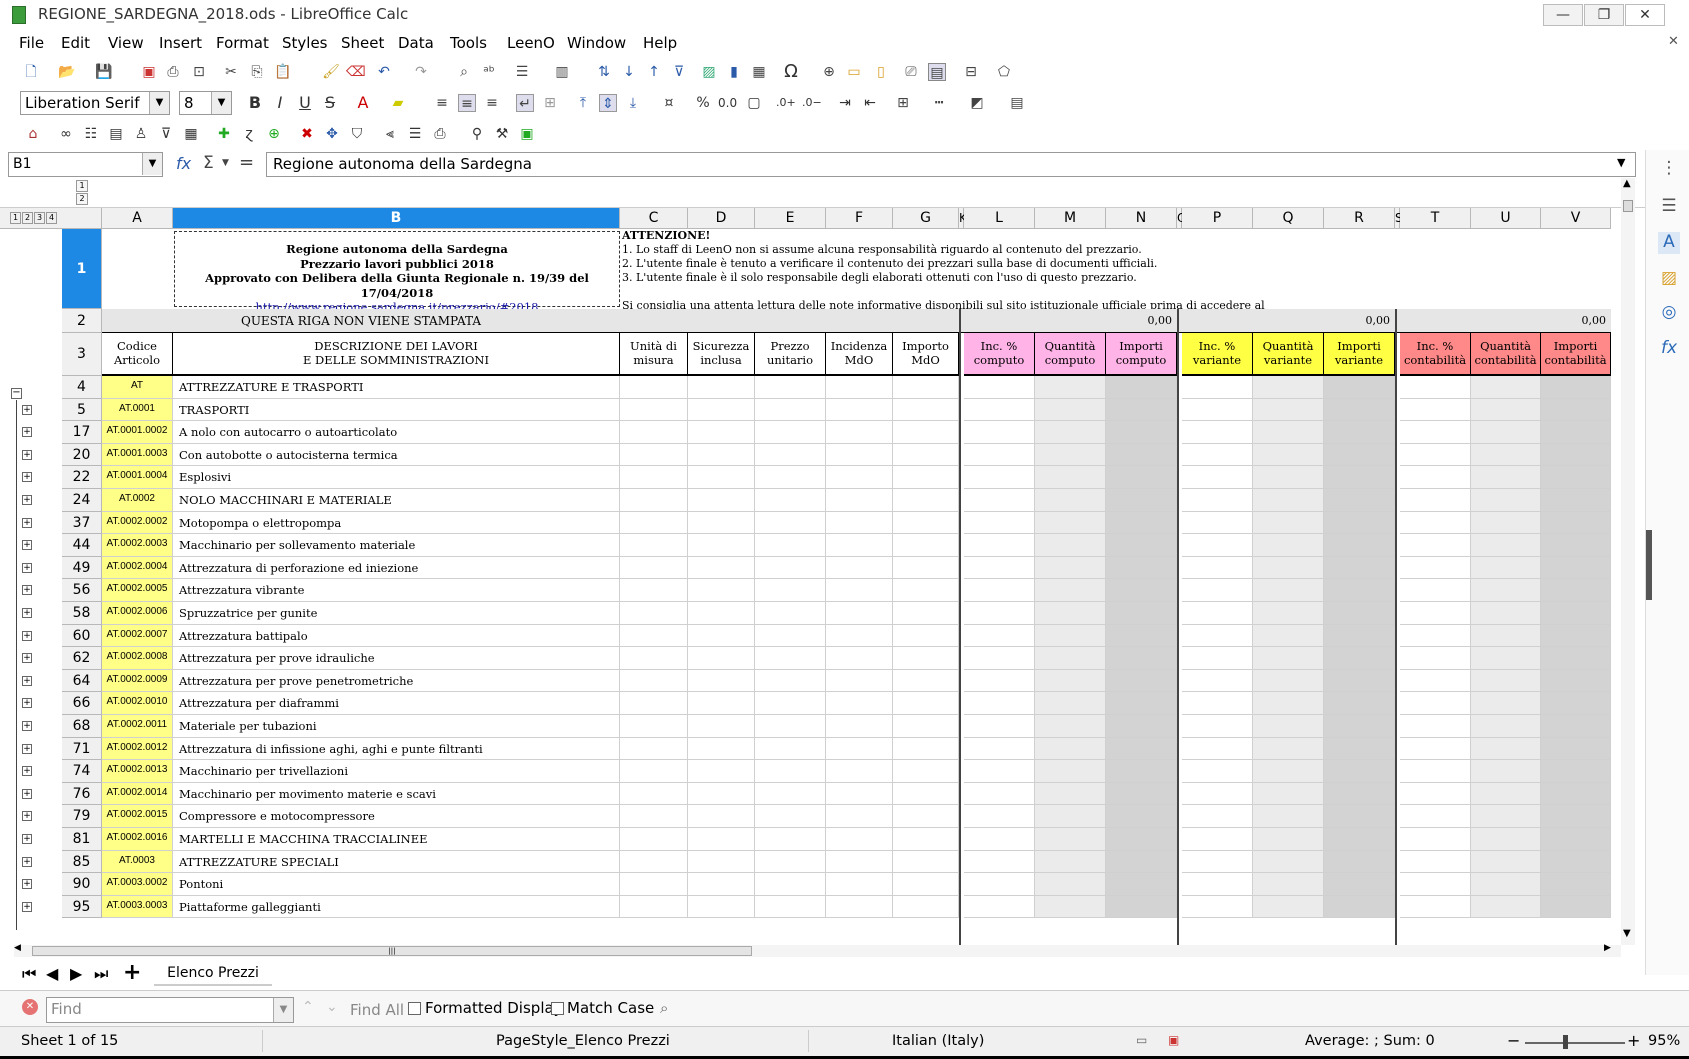  Describe the element at coordinates (30, 1007) in the screenshot. I see `close-find-icon: ✕` at that location.